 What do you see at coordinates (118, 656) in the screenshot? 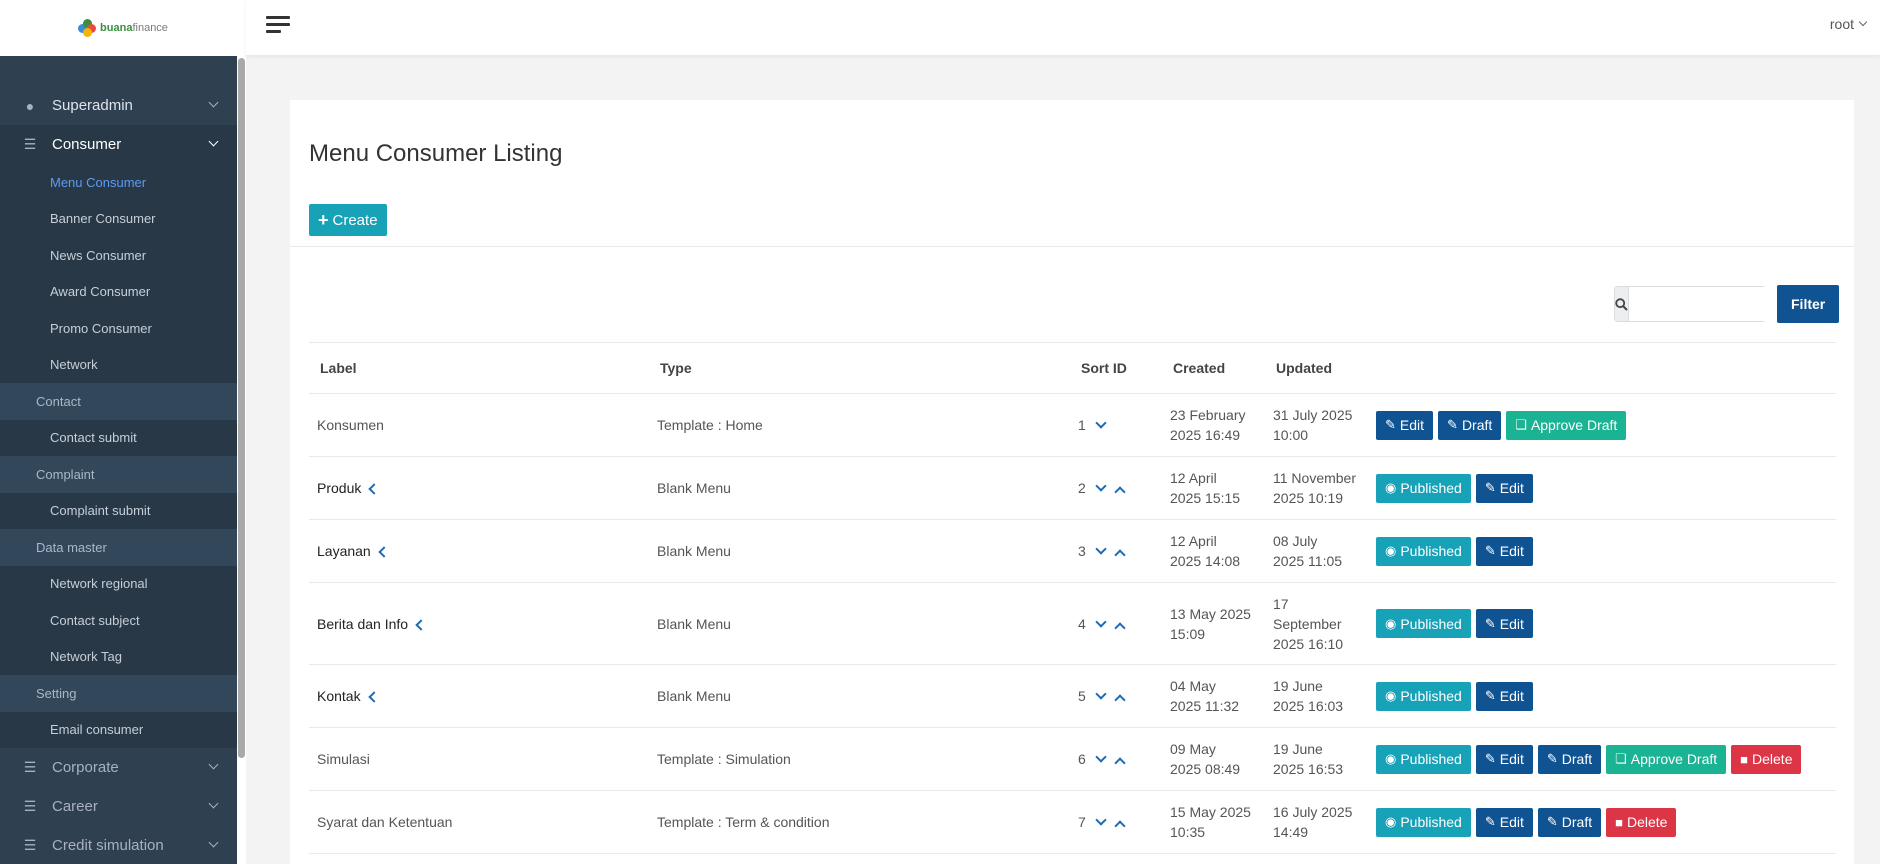
I see `sidebar-item-network-tag: Network Tag` at bounding box center [118, 656].